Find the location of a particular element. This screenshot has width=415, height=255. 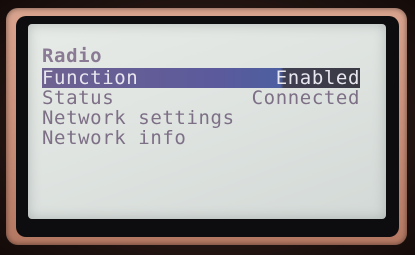

menu-item-network-settings: Network settings is located at coordinates (138, 118).